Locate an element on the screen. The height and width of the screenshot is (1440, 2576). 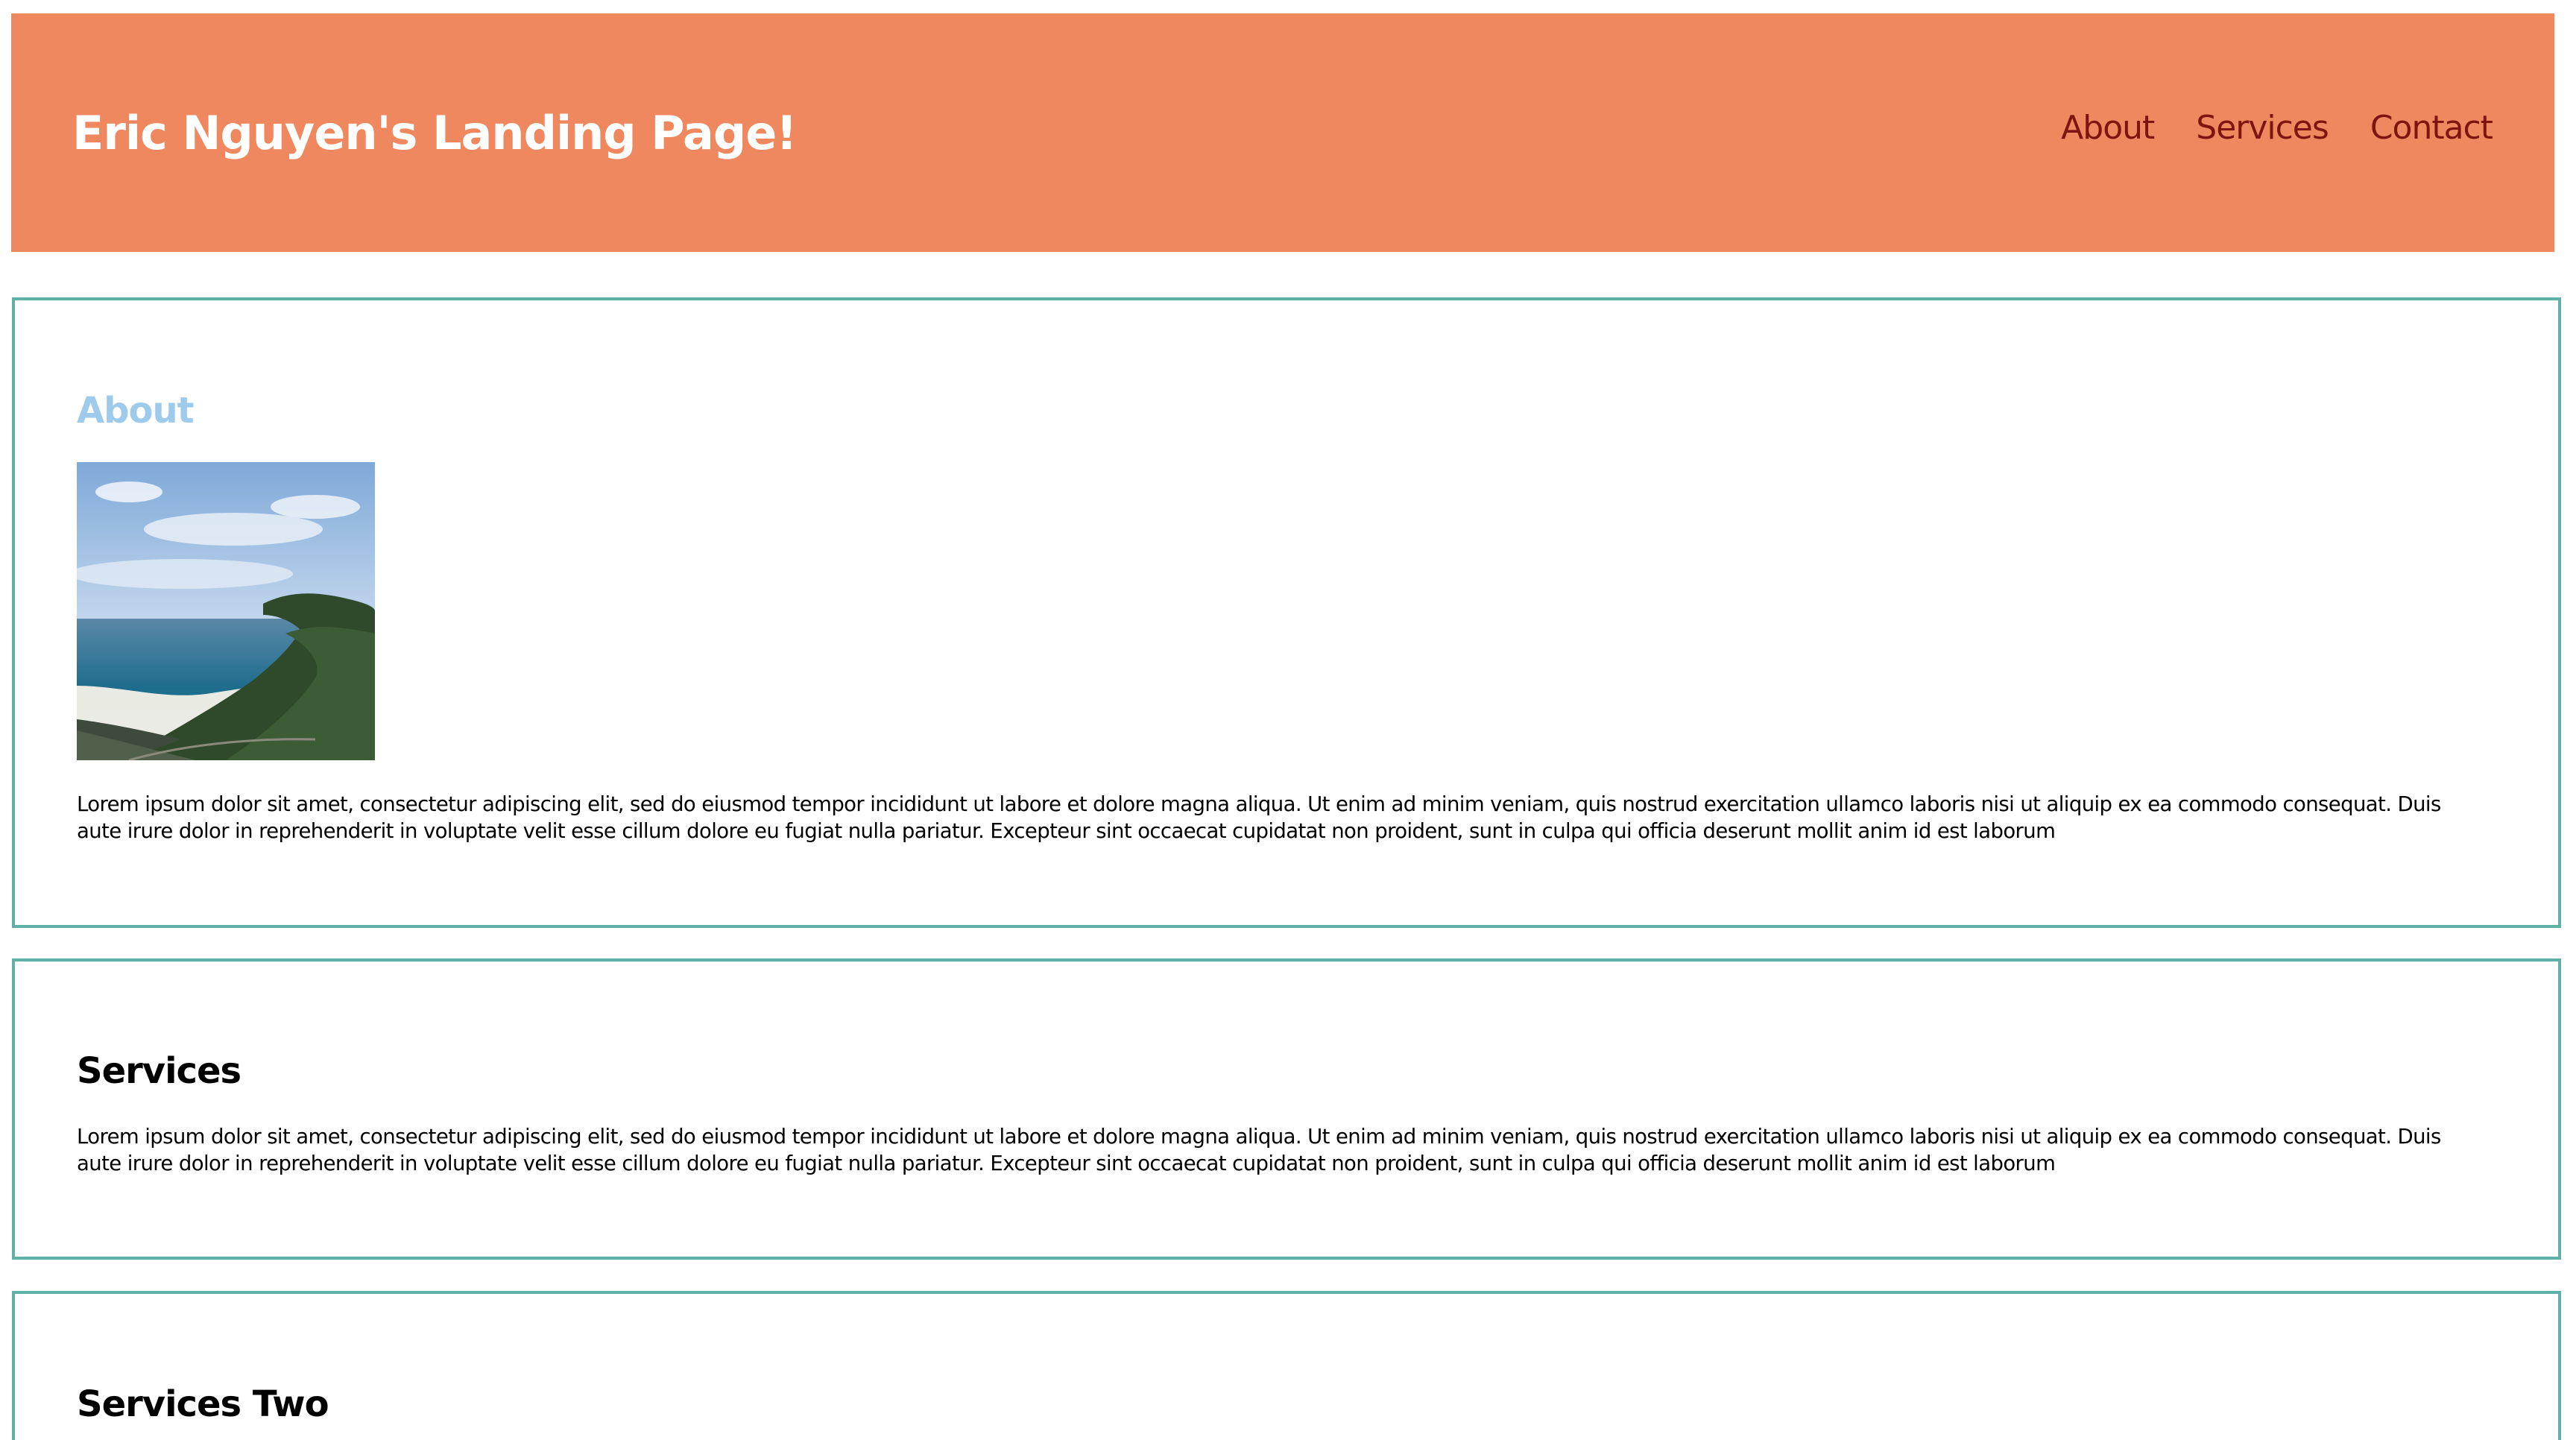
services-two-heading: Services Two is located at coordinates (203, 1404).